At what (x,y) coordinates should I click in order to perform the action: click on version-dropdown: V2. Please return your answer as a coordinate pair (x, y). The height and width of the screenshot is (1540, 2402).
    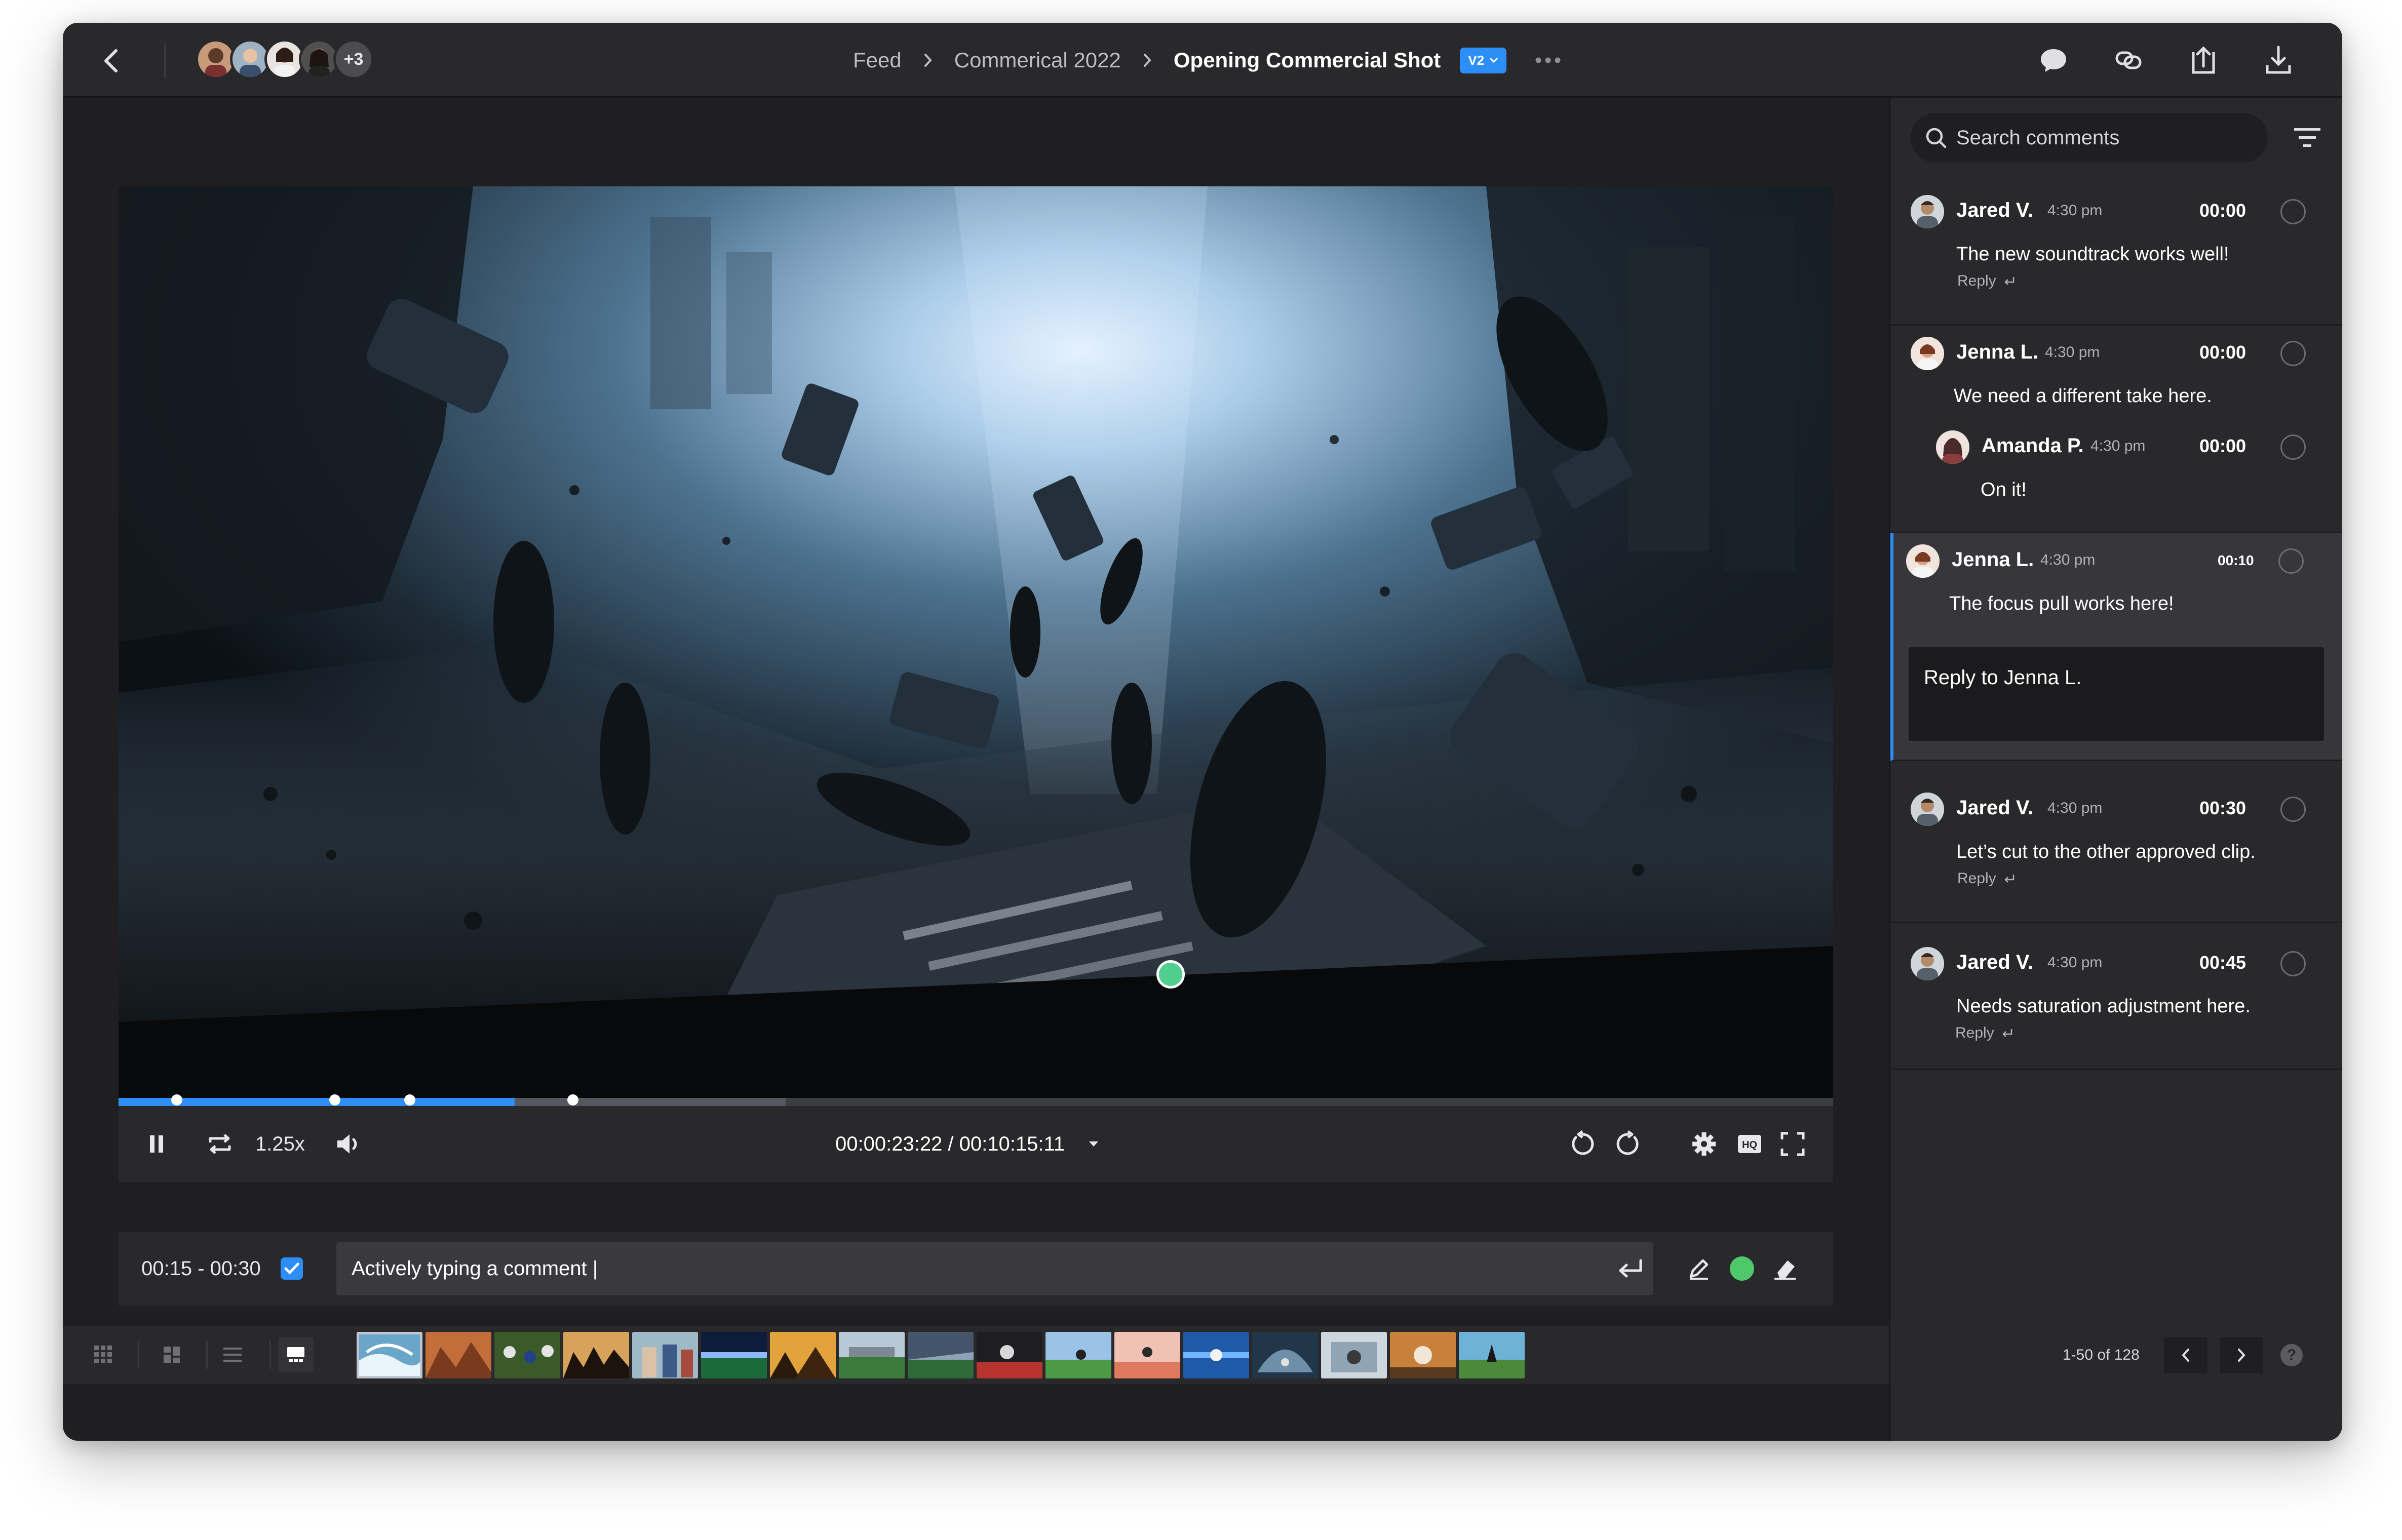
    Looking at the image, I should click on (1484, 60).